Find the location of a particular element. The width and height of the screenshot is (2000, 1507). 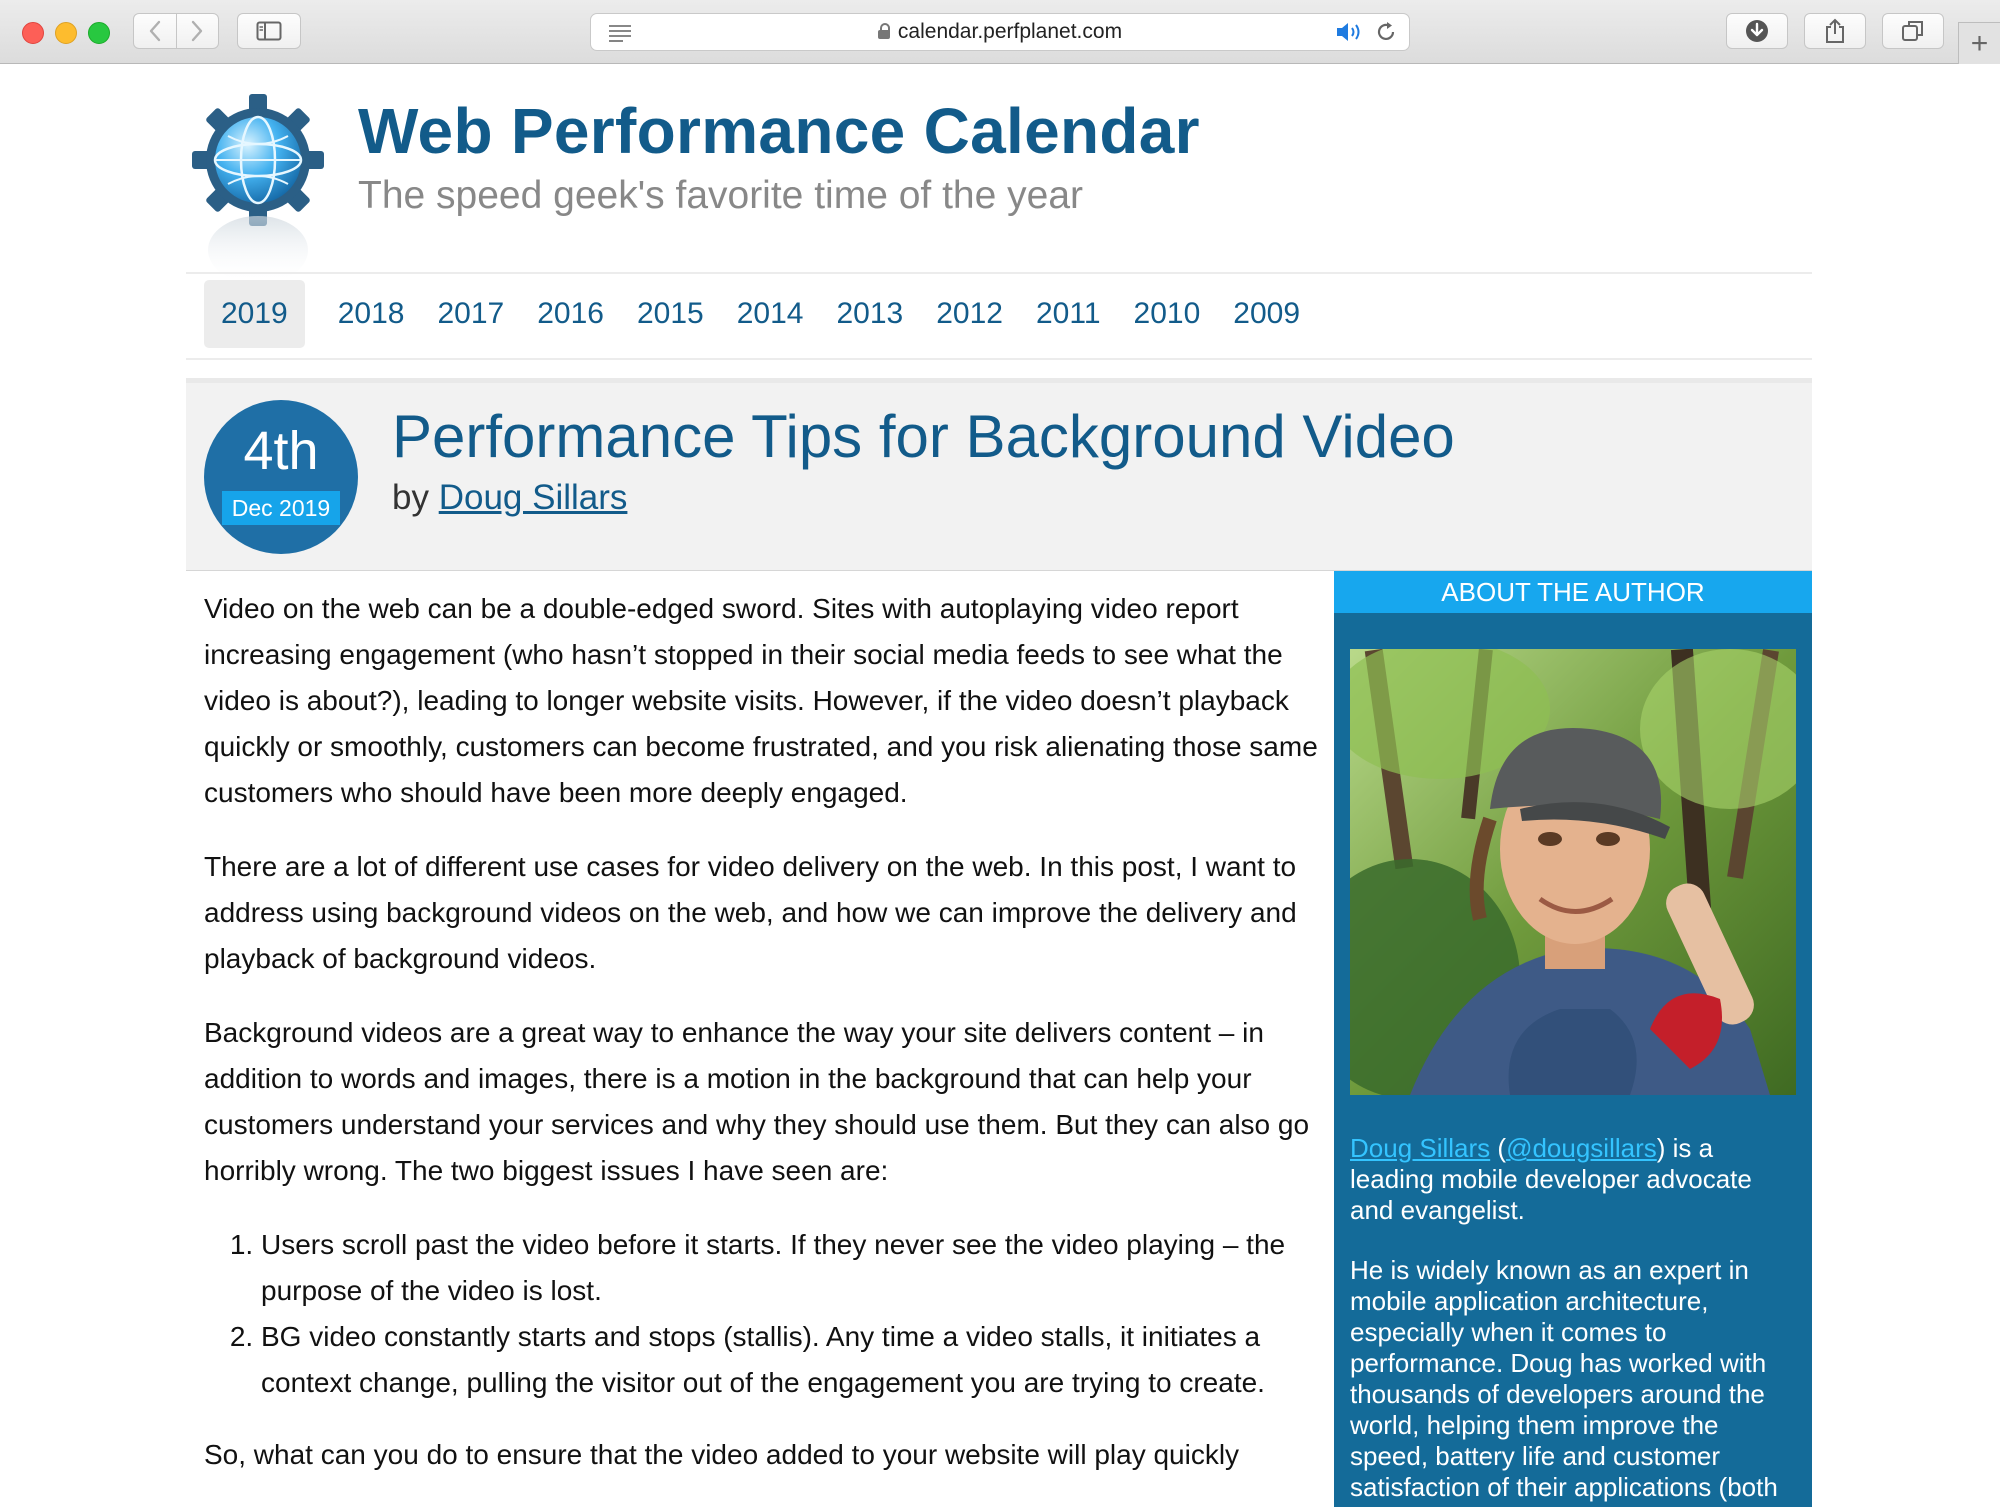

nav-divider is located at coordinates (999, 359).